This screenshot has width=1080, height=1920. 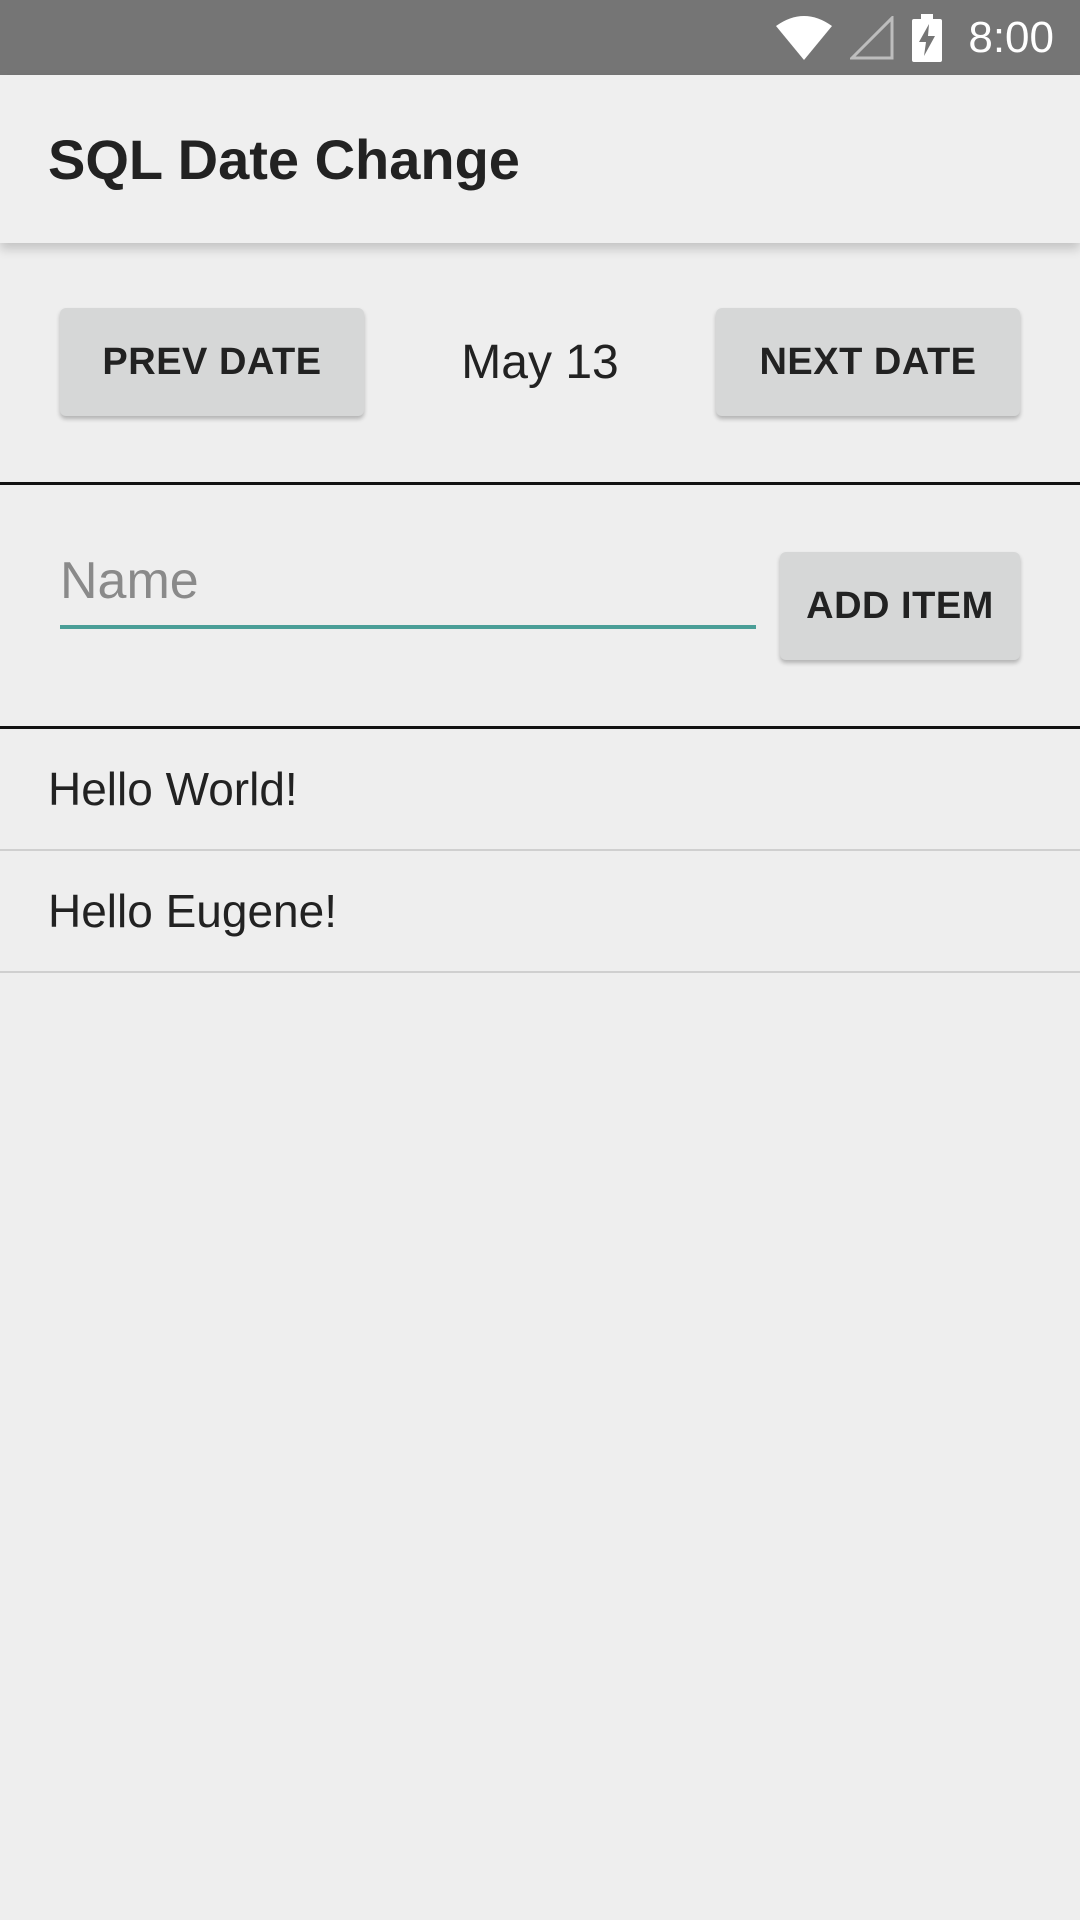 What do you see at coordinates (173, 789) in the screenshot?
I see `list-item-label: Hello World!` at bounding box center [173, 789].